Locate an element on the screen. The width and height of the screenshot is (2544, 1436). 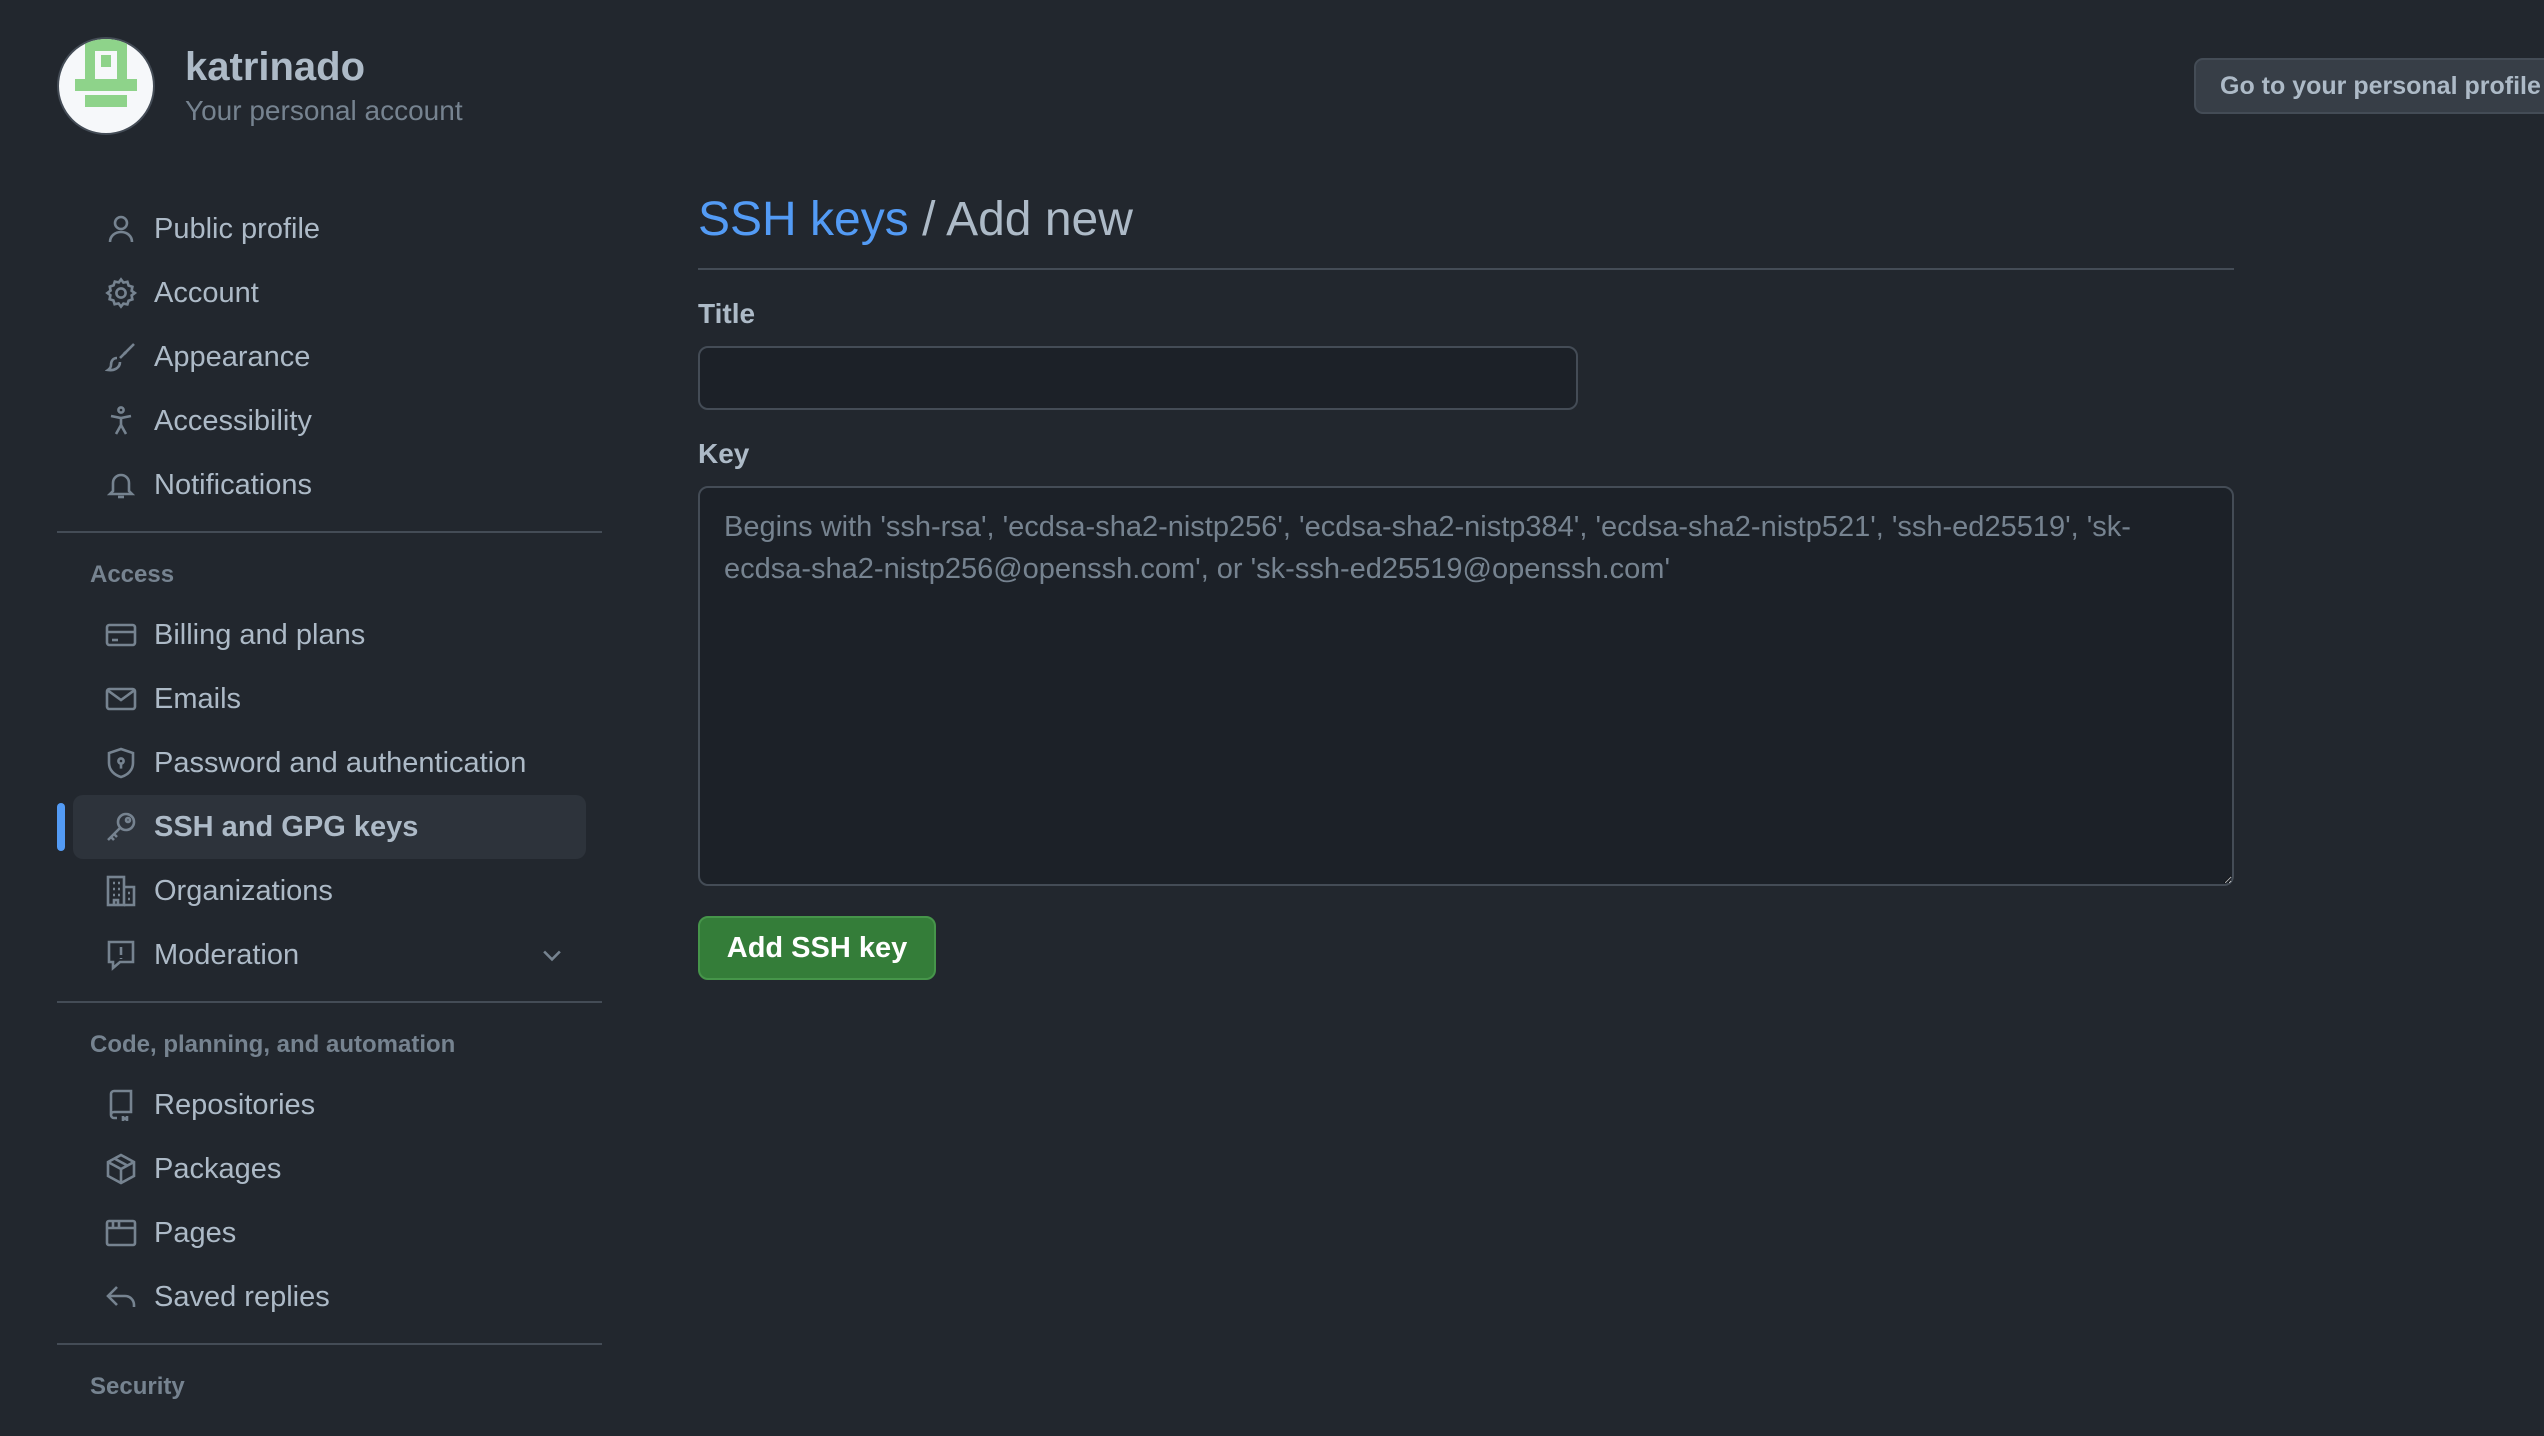
package-icon is located at coordinates (121, 1169).